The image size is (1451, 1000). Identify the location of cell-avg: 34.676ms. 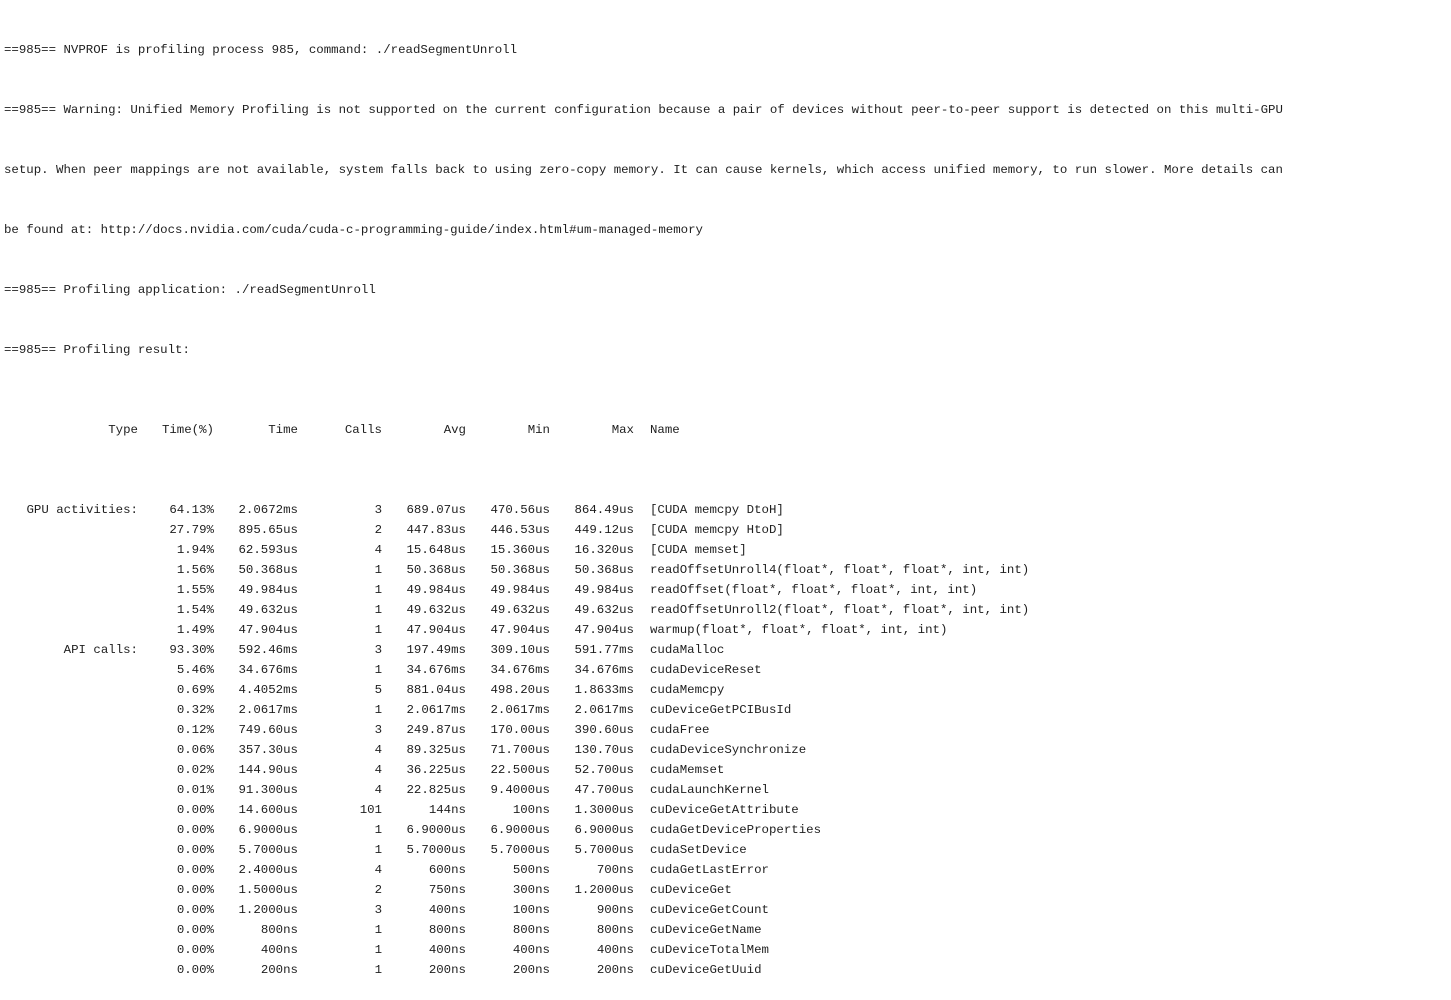
(436, 670).